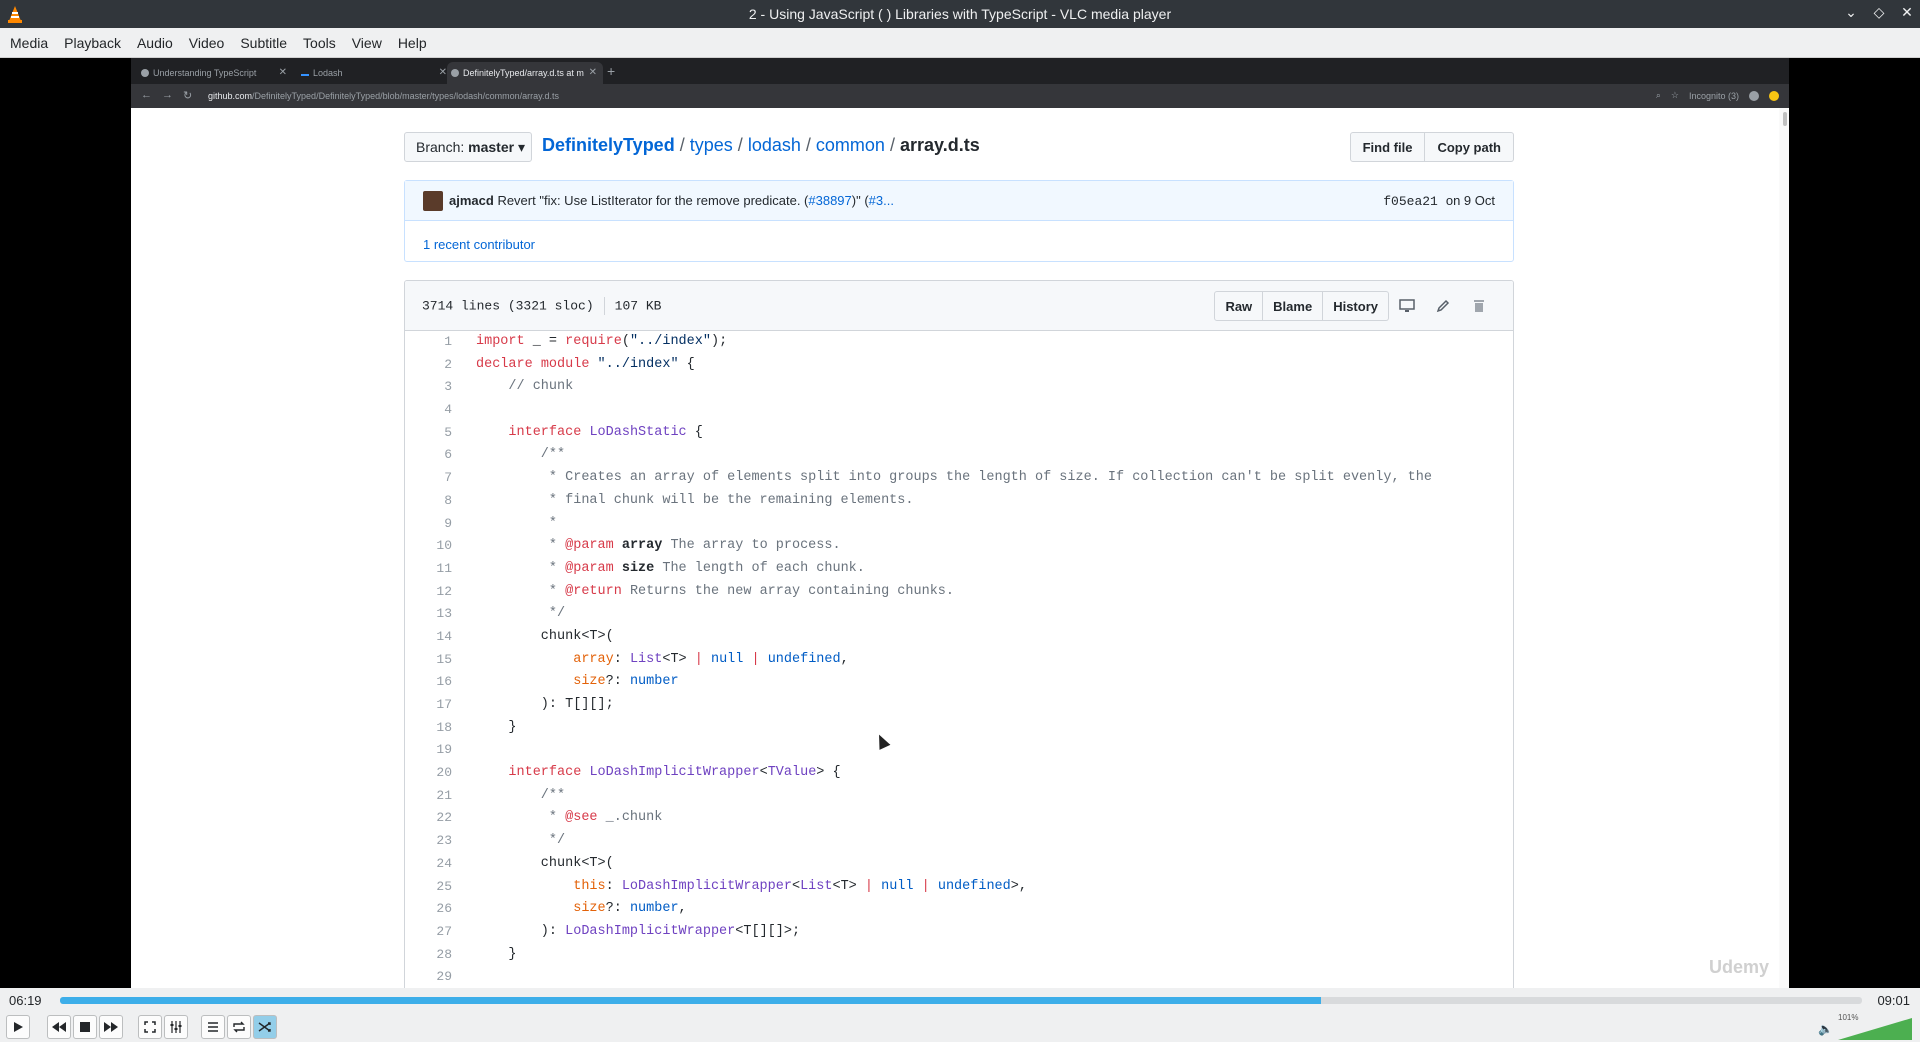 This screenshot has width=1920, height=1042. What do you see at coordinates (444, 727) in the screenshot?
I see `line-number: 18` at bounding box center [444, 727].